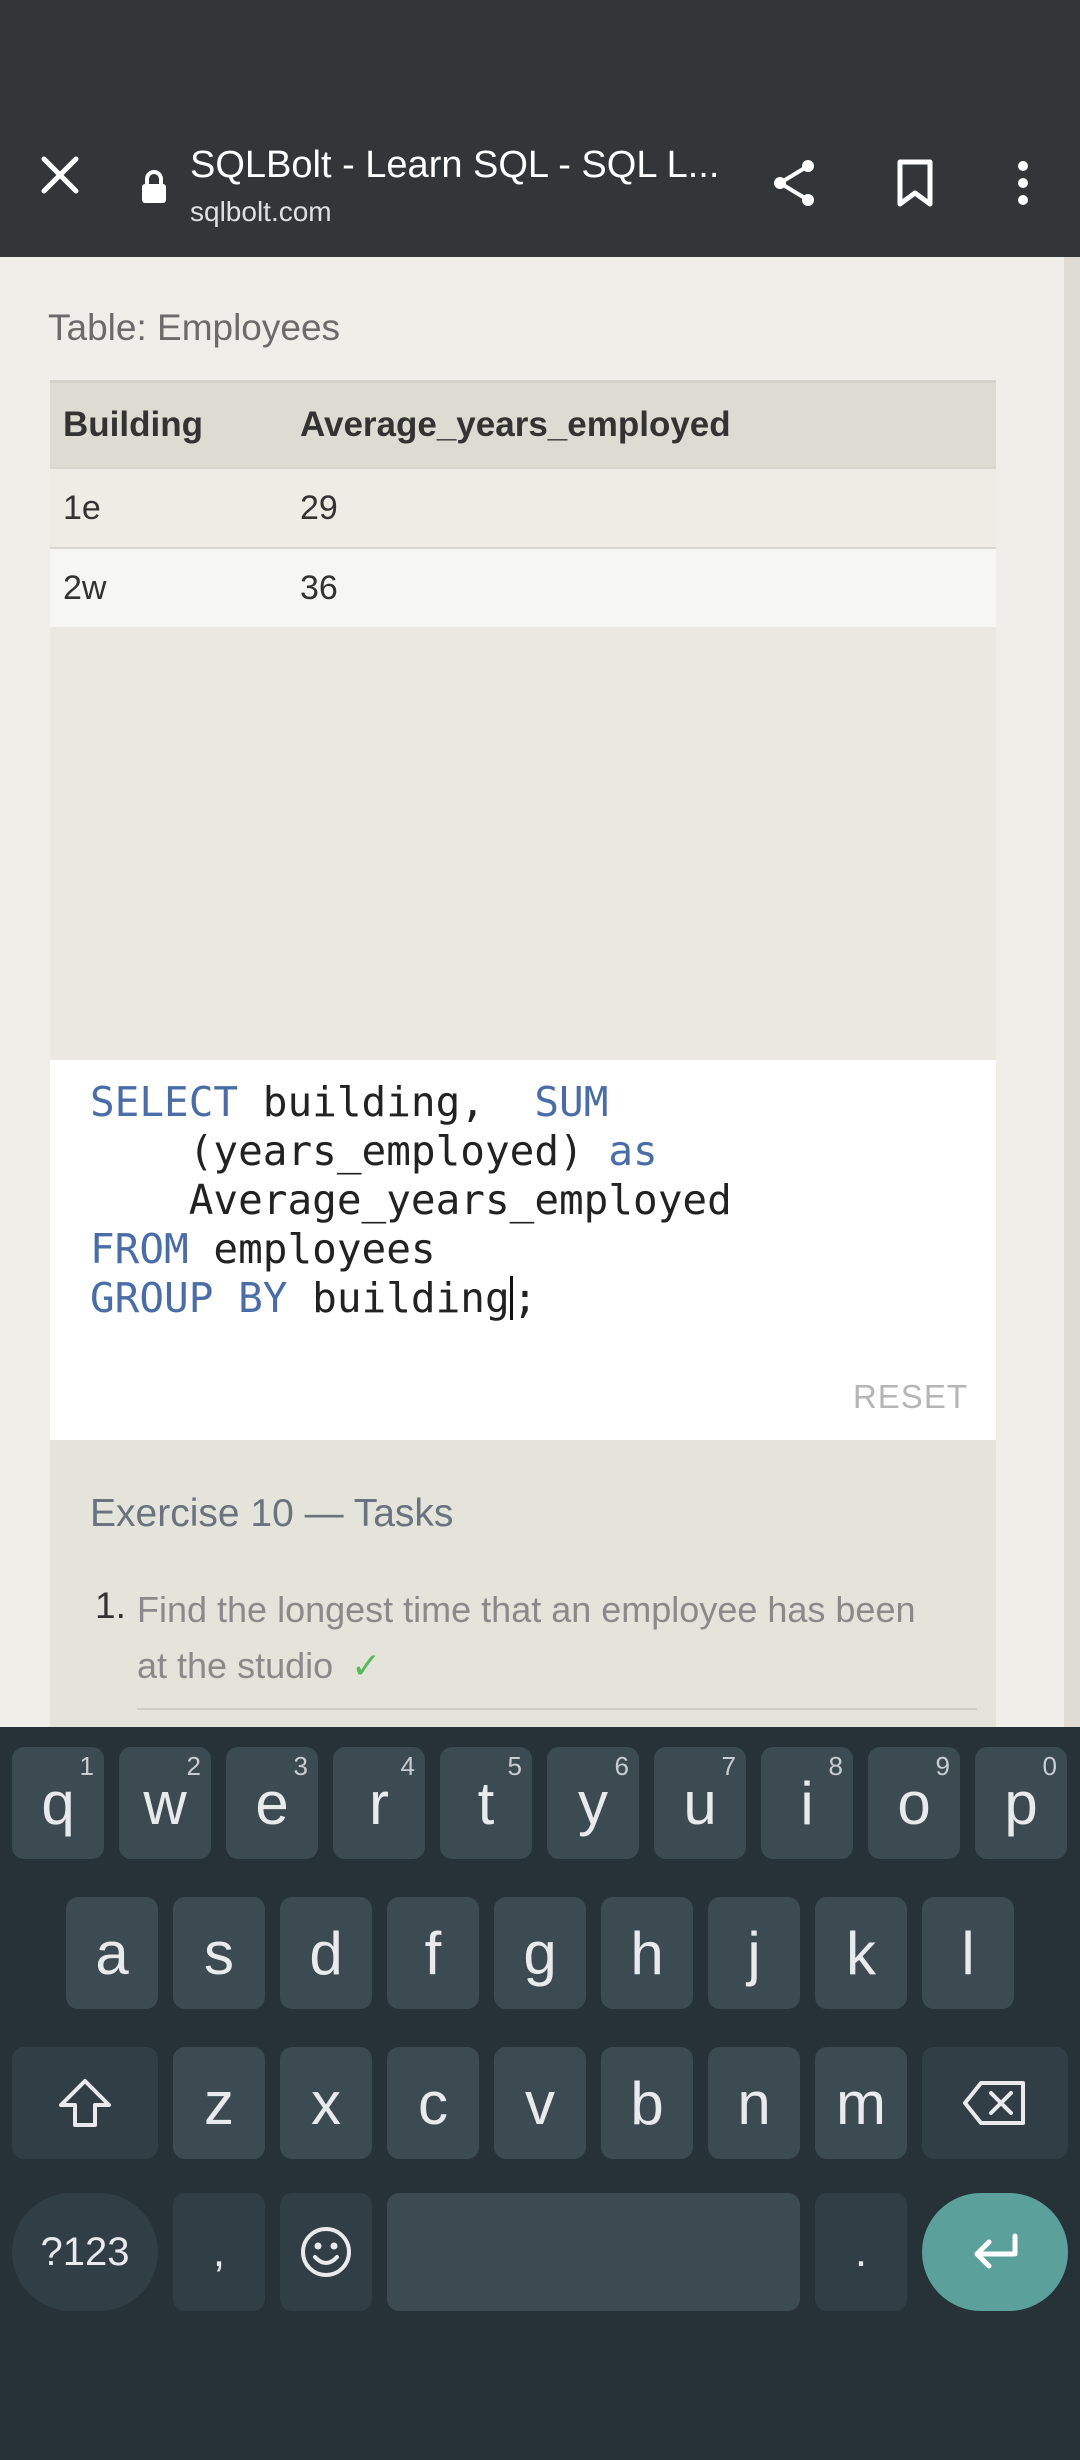  I want to click on table-cell: 1e, so click(175, 507).